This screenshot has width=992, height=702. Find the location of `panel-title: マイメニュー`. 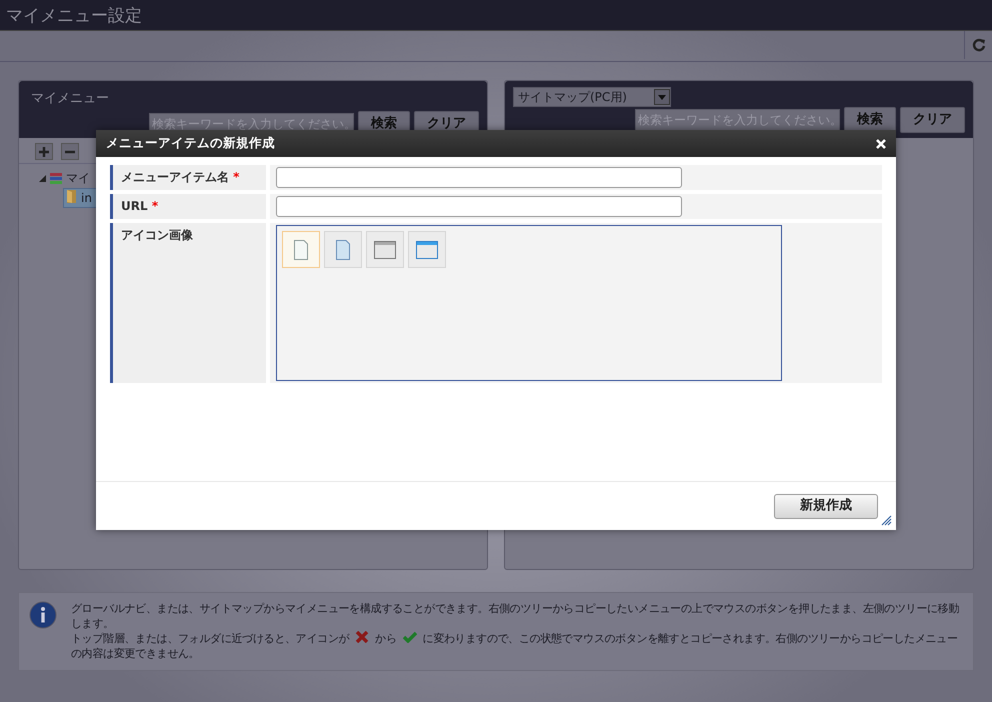

panel-title: マイメニュー is located at coordinates (70, 99).